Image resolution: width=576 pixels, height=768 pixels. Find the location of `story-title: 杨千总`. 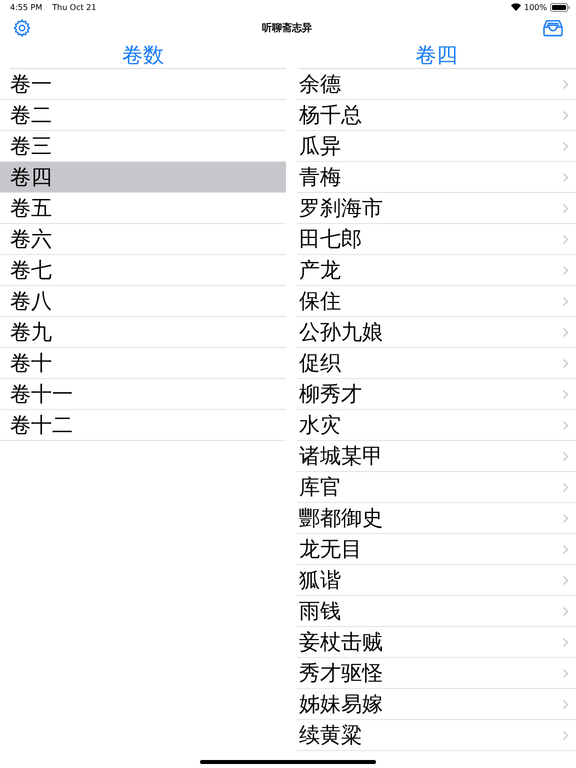

story-title: 杨千总 is located at coordinates (331, 115).